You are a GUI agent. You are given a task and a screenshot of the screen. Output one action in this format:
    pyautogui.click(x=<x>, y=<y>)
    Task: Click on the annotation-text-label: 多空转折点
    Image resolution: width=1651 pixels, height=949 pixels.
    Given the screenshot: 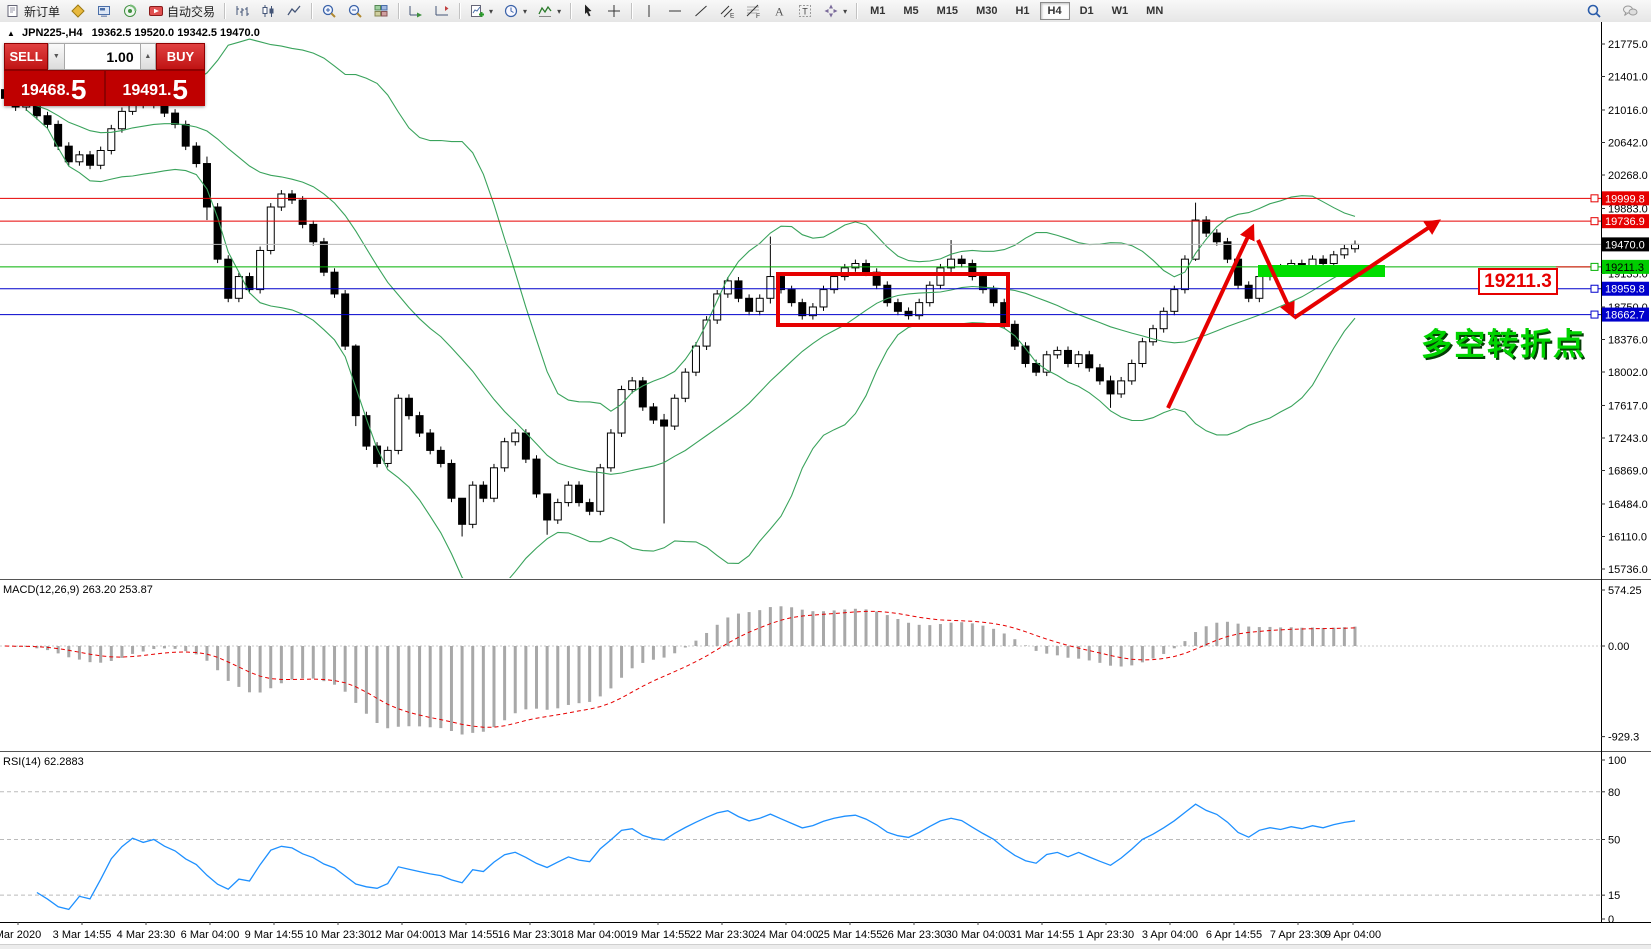 What is the action you would take?
    pyautogui.click(x=1503, y=341)
    